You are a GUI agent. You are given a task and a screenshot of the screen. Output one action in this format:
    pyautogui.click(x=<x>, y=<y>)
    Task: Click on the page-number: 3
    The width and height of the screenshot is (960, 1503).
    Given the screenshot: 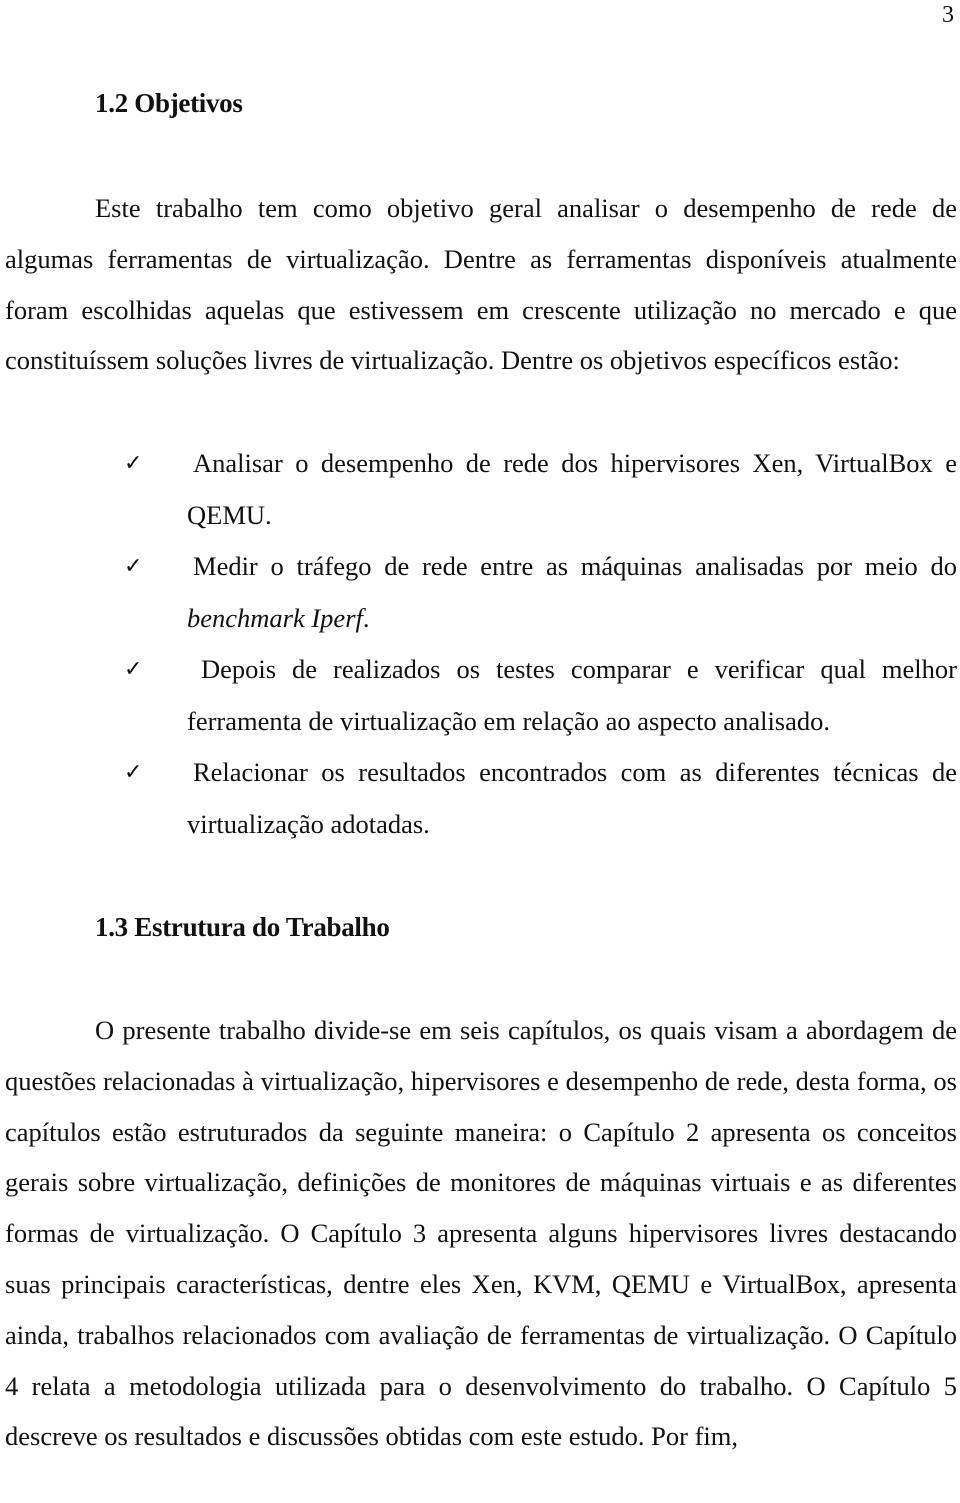 What is the action you would take?
    pyautogui.click(x=948, y=15)
    